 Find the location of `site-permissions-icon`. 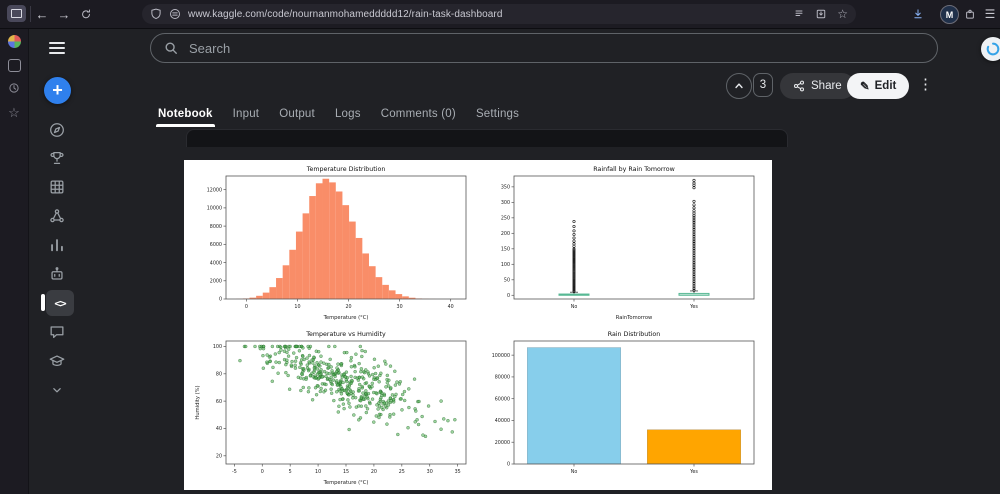

site-permissions-icon is located at coordinates (175, 14).